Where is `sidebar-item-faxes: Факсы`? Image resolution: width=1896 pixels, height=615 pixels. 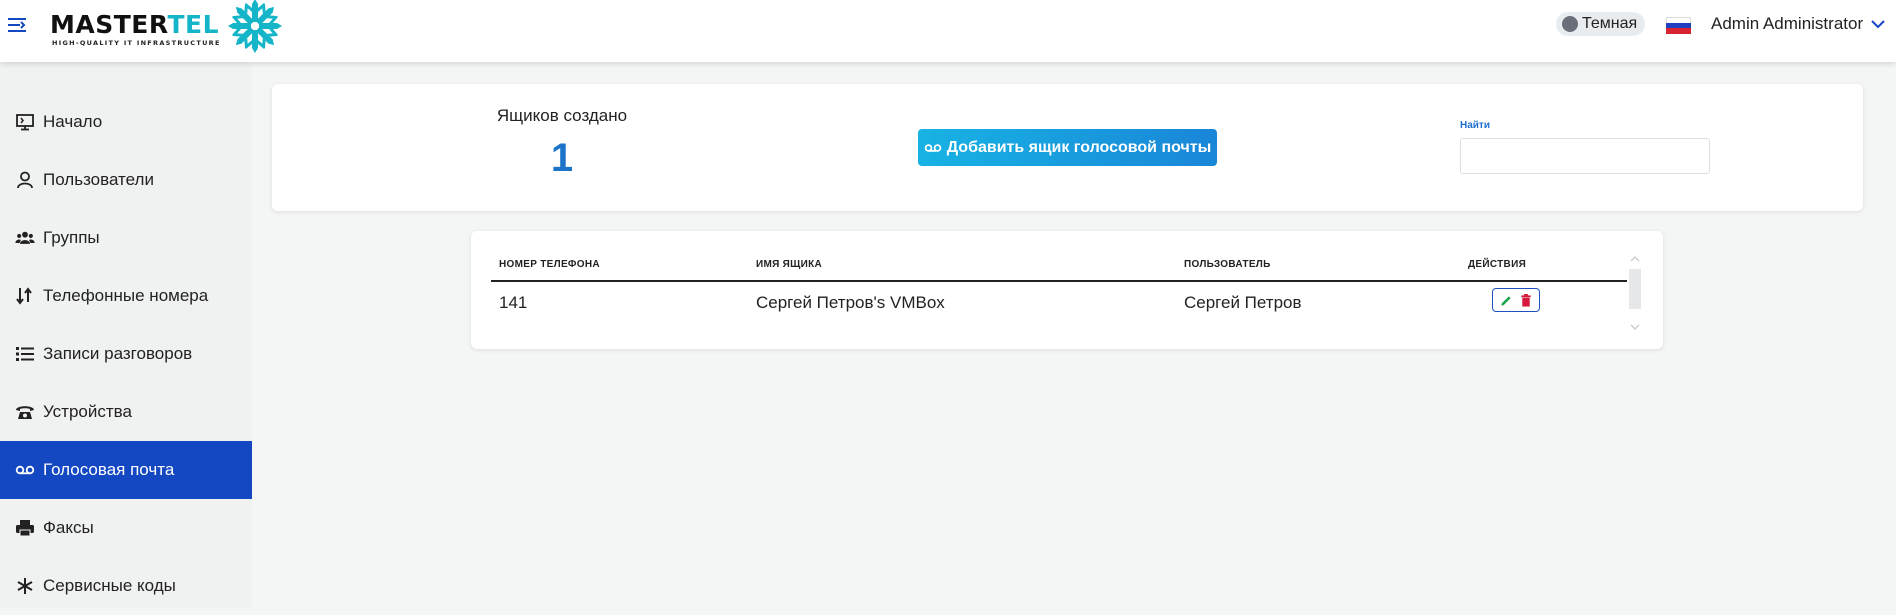
sidebar-item-faxes: Факсы is located at coordinates (126, 528).